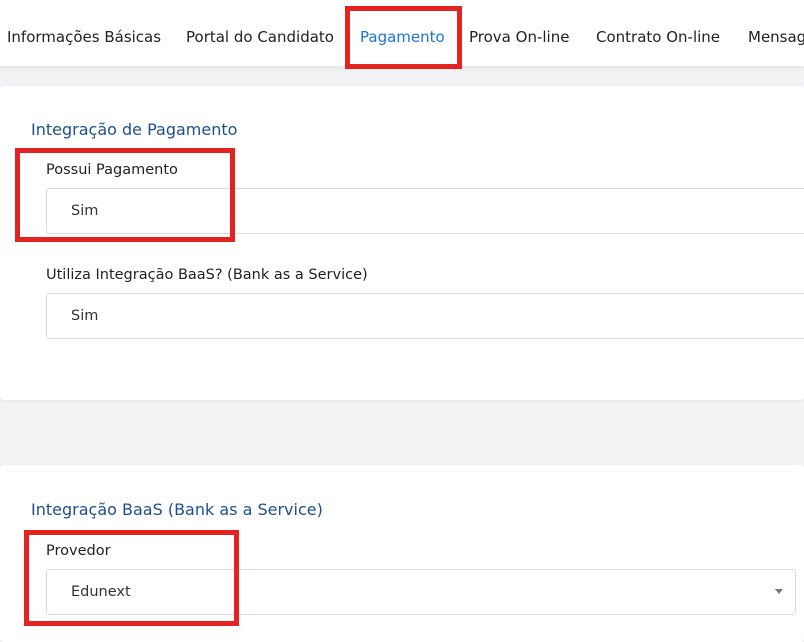 The image size is (804, 642). Describe the element at coordinates (779, 591) in the screenshot. I see `chevron-down-icon` at that location.